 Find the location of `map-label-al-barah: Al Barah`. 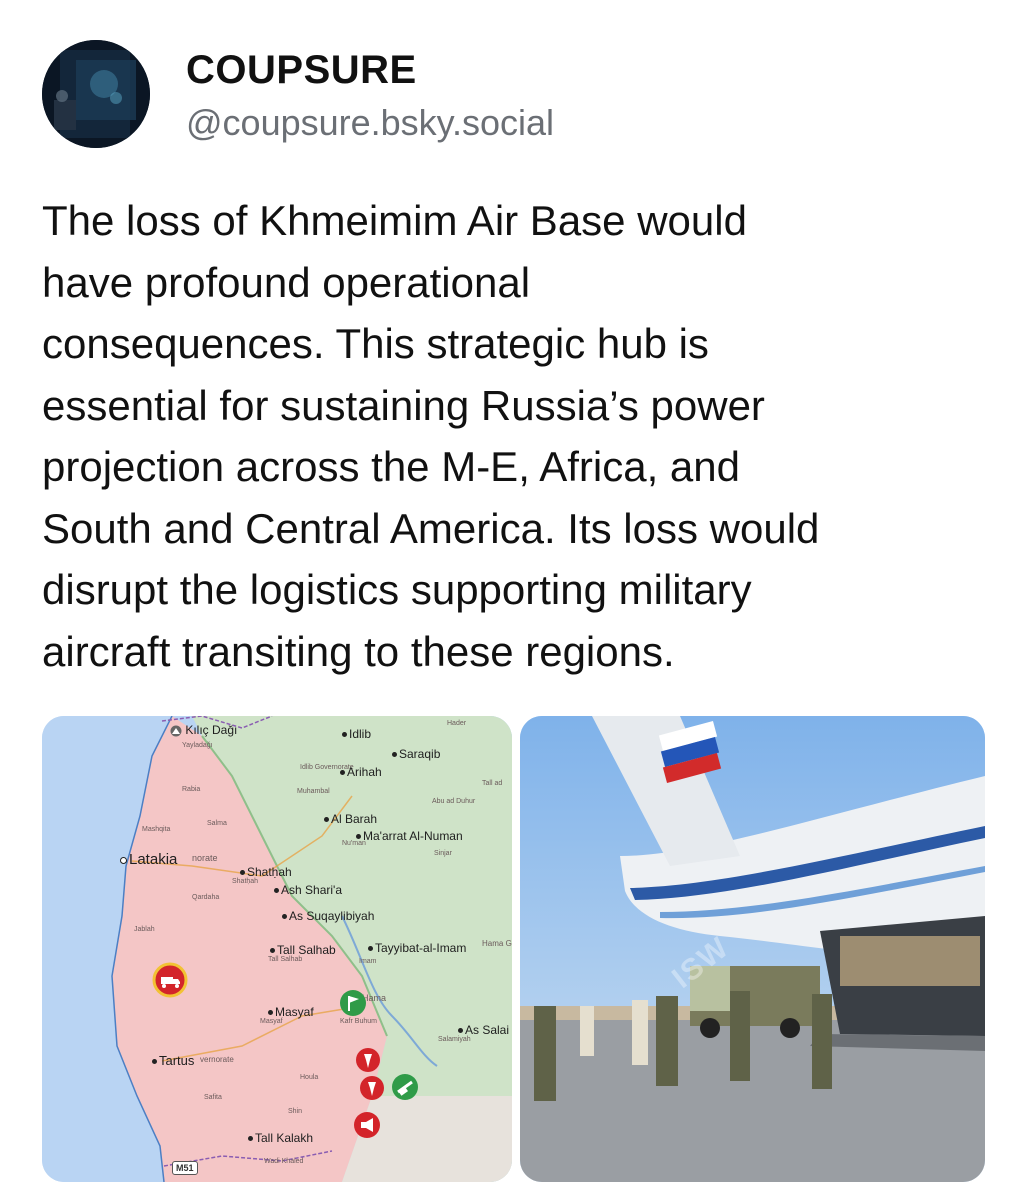

map-label-al-barah: Al Barah is located at coordinates (350, 819).